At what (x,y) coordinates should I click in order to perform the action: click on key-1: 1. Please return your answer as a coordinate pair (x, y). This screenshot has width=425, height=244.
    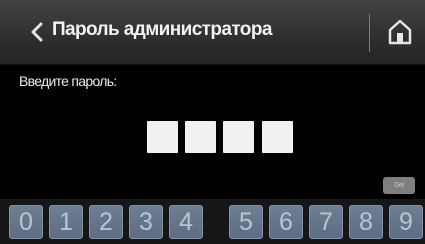
    Looking at the image, I should click on (66, 222).